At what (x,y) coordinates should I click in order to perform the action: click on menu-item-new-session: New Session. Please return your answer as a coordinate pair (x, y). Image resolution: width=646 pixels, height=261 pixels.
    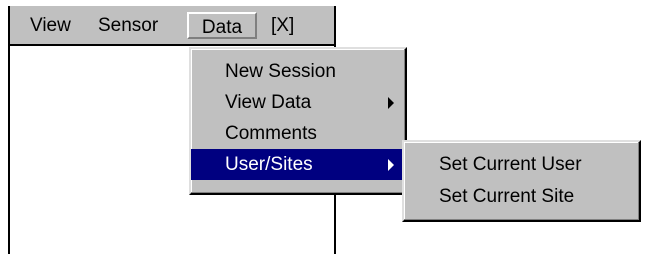
    Looking at the image, I should click on (298, 71).